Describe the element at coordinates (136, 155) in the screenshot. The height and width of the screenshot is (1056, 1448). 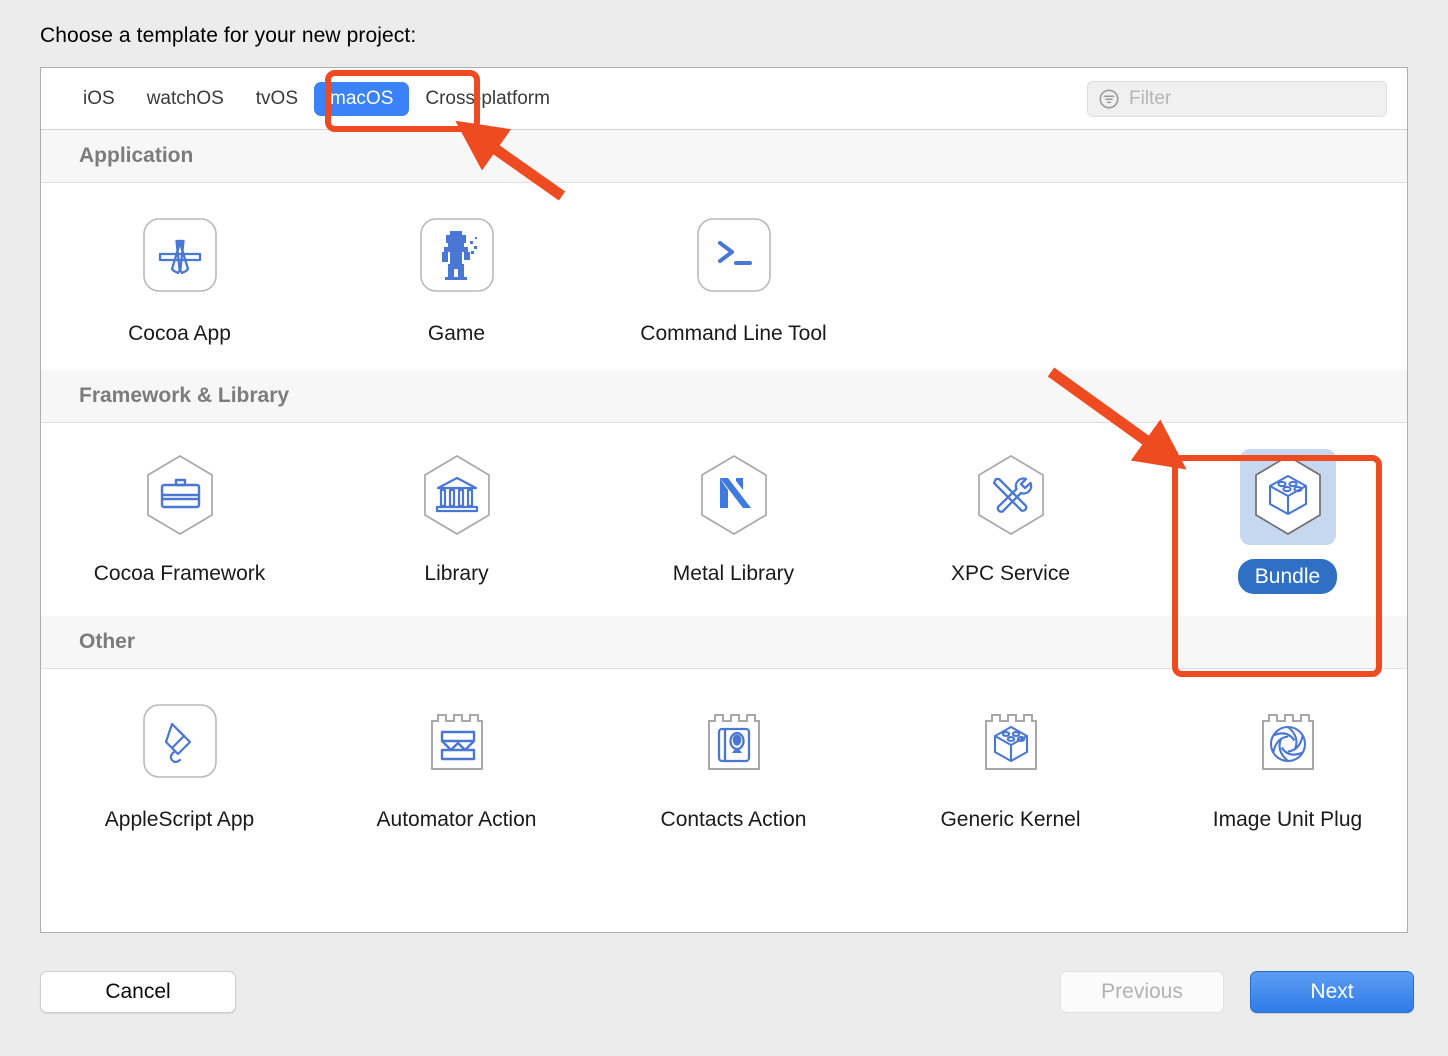
I see `section-header-label: Application` at that location.